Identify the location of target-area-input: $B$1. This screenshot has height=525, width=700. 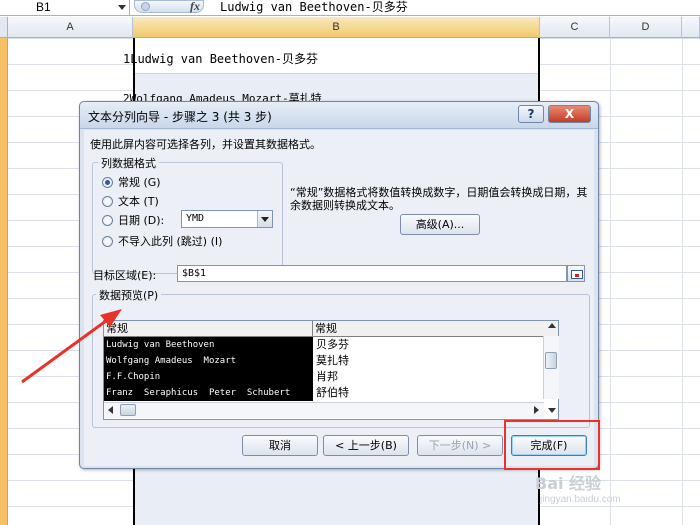
(372, 273).